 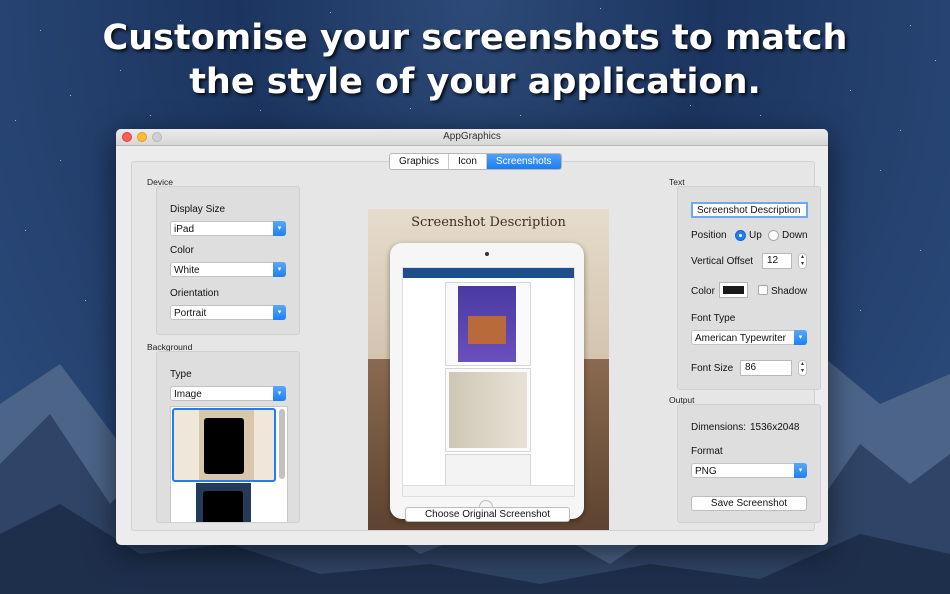 I want to click on shadow-checkbox, so click(x=763, y=290).